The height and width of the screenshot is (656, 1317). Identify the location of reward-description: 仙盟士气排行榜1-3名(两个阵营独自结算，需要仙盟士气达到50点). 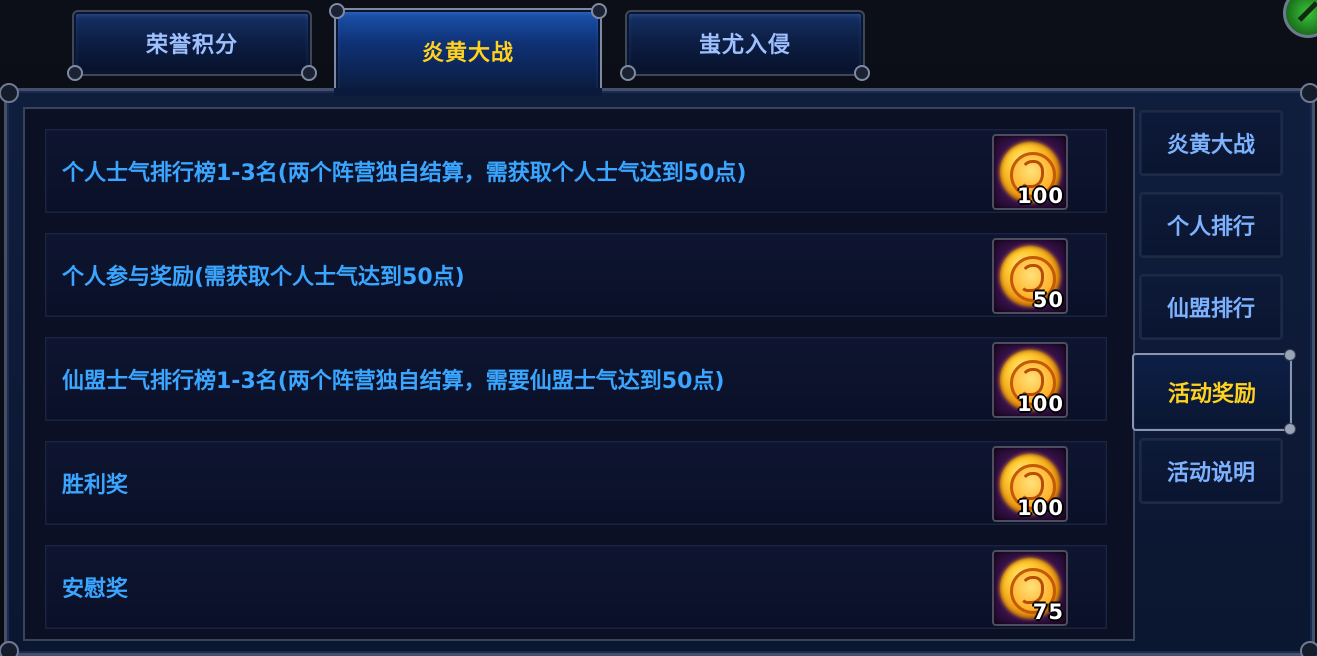
(393, 381).